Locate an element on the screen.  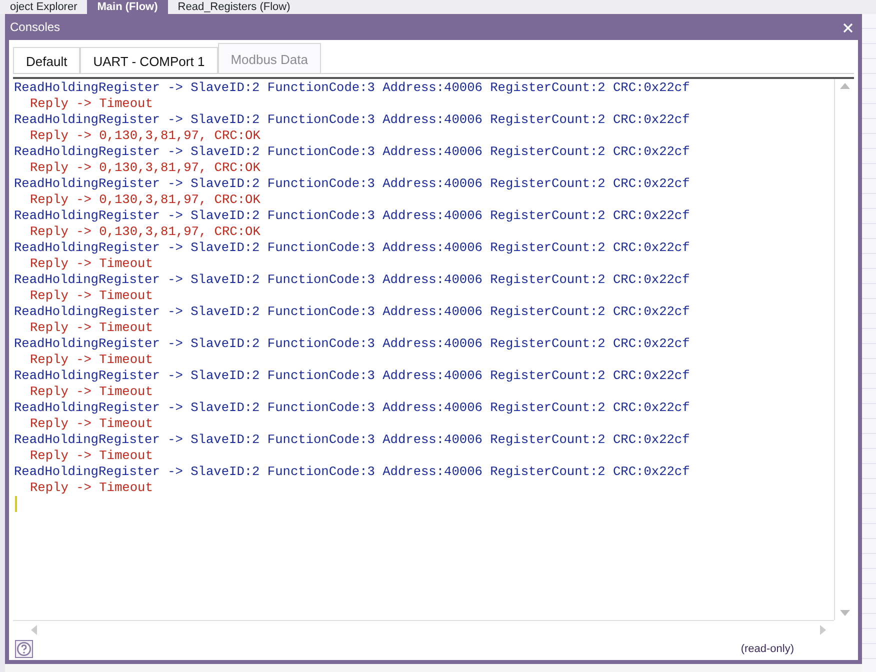
read-only-label: (read-only) is located at coordinates (767, 649).